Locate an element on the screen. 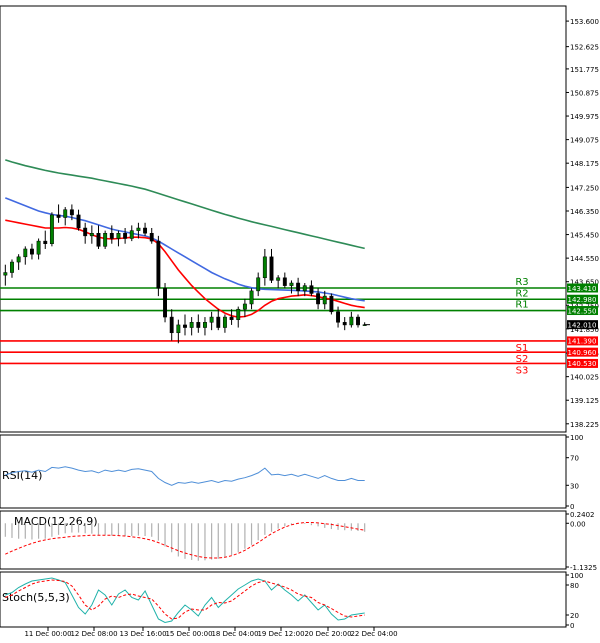 The image size is (600, 643). pivot-label-r1: R1 is located at coordinates (521, 305).